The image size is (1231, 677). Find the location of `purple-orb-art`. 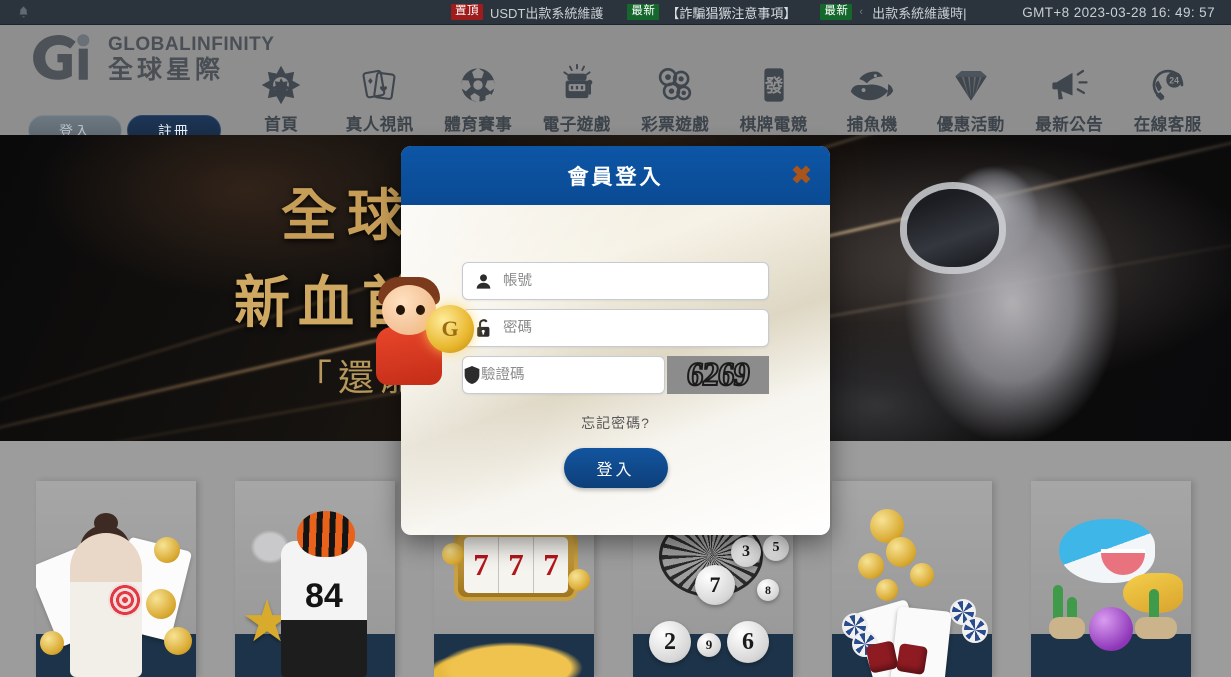

purple-orb-art is located at coordinates (1111, 629).